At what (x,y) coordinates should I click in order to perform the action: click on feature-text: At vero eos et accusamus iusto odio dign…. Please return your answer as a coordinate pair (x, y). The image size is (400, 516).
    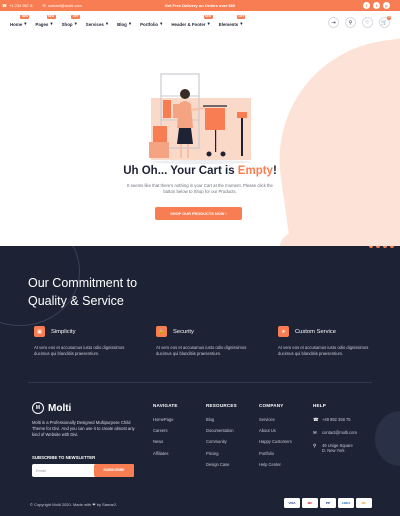
    Looking at the image, I should click on (323, 350).